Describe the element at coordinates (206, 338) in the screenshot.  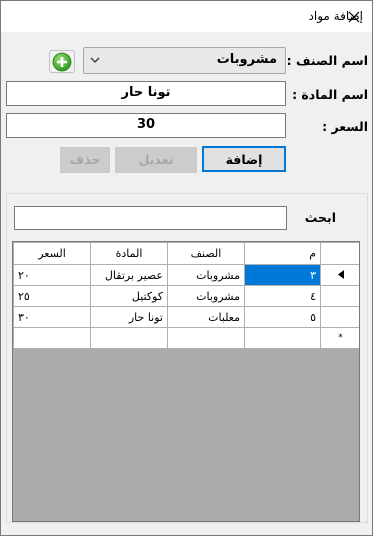
I see `new-cell-category` at that location.